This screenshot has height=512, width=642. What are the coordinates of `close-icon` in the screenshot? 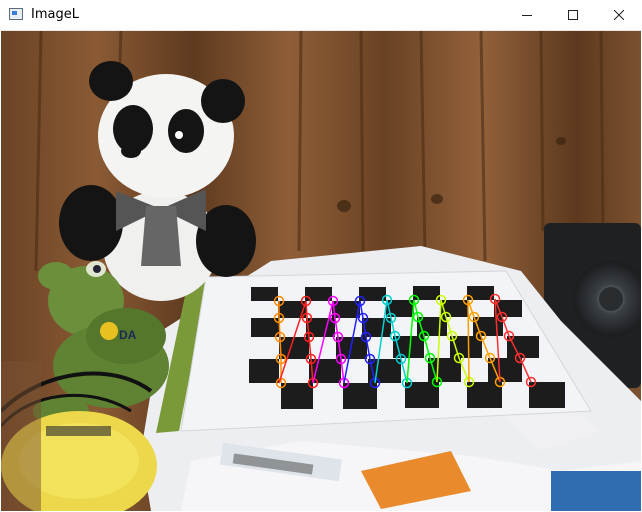 It's located at (619, 15).